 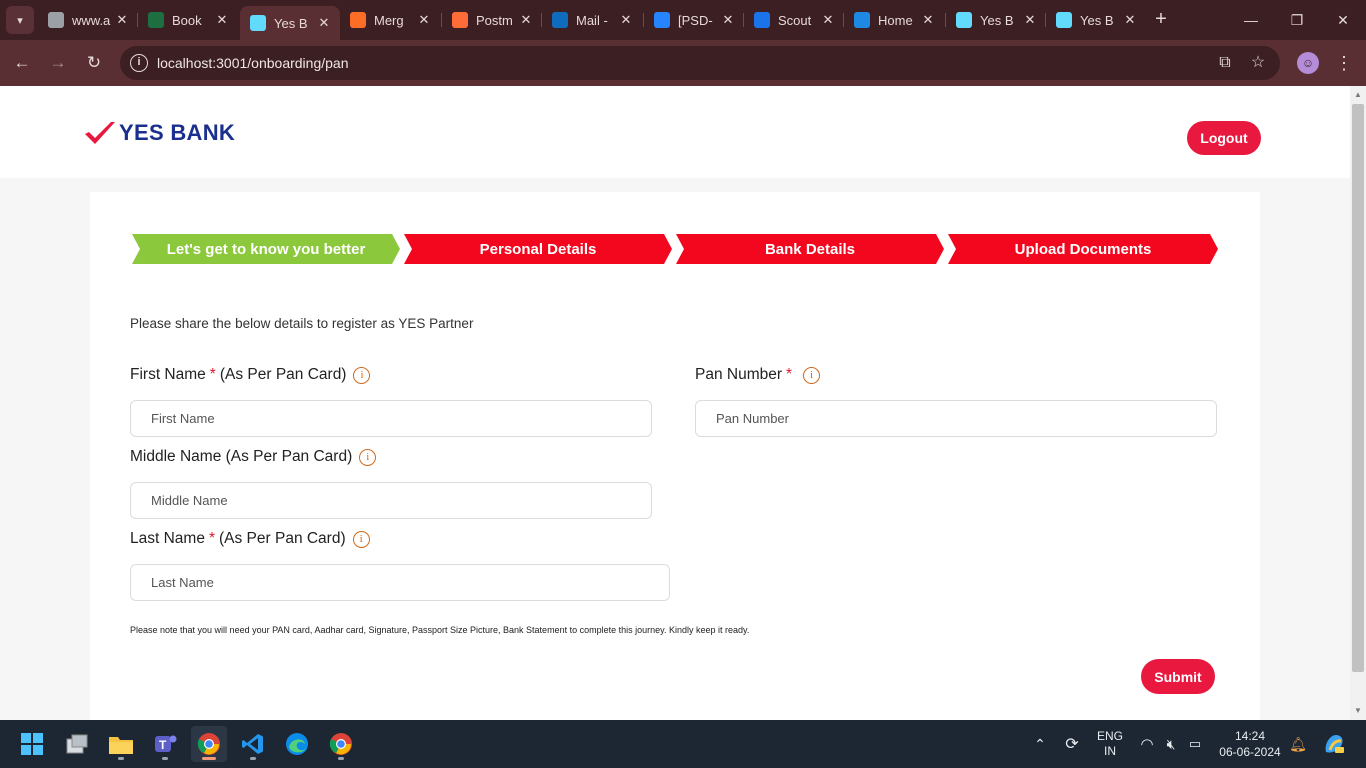 I want to click on install-app-icon: ⧉, so click(x=1225, y=63).